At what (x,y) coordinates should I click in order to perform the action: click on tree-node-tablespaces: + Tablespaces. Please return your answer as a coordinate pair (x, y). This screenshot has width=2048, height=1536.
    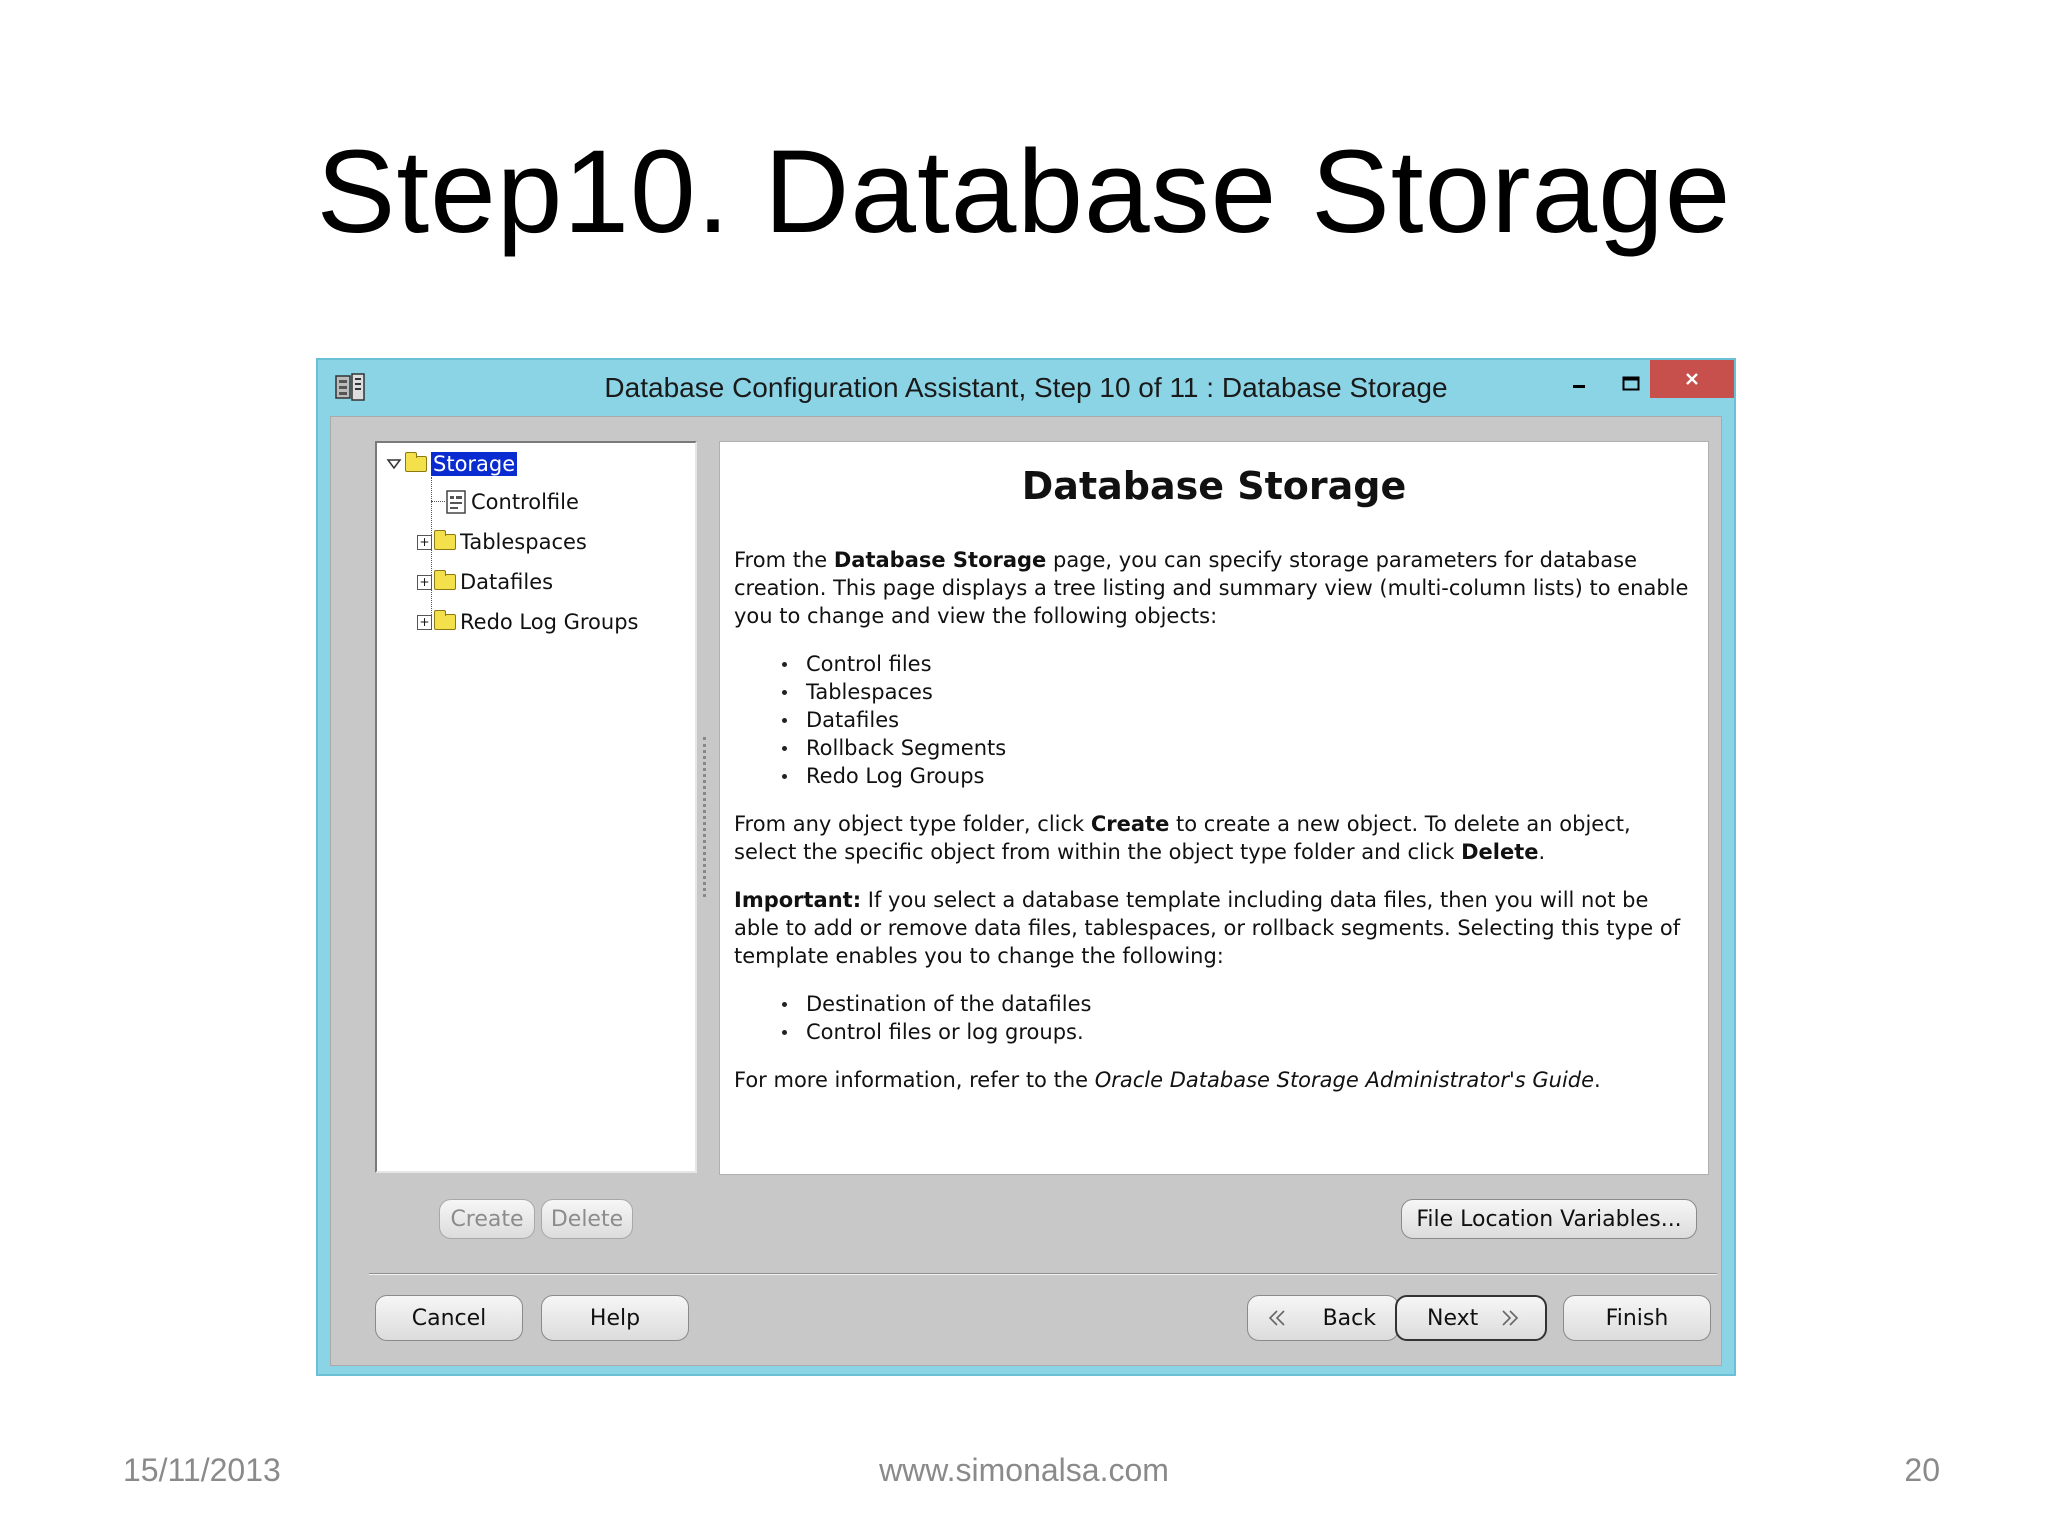
    Looking at the image, I should click on (502, 542).